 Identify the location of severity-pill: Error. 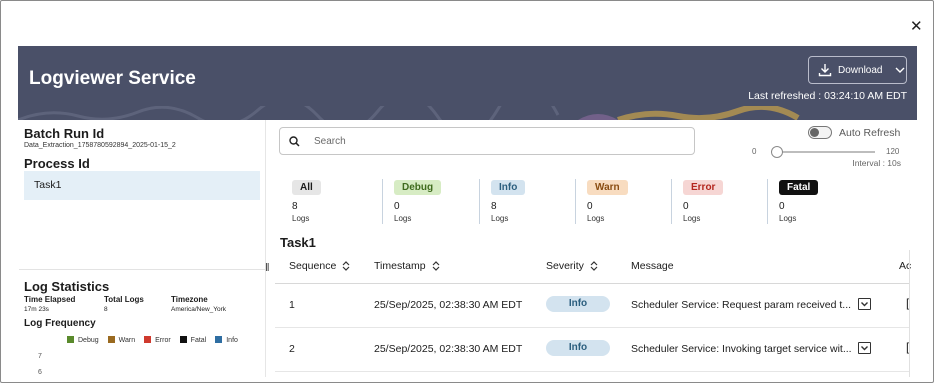
(703, 187).